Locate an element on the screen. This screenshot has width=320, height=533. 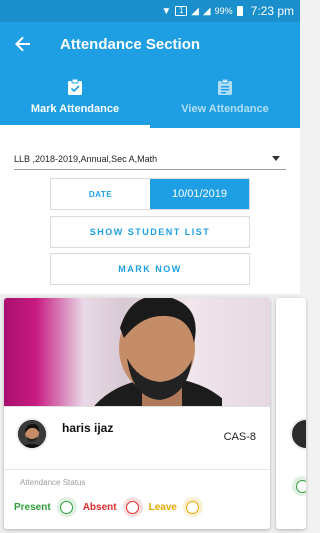
clock: 7:23 pm is located at coordinates (272, 11).